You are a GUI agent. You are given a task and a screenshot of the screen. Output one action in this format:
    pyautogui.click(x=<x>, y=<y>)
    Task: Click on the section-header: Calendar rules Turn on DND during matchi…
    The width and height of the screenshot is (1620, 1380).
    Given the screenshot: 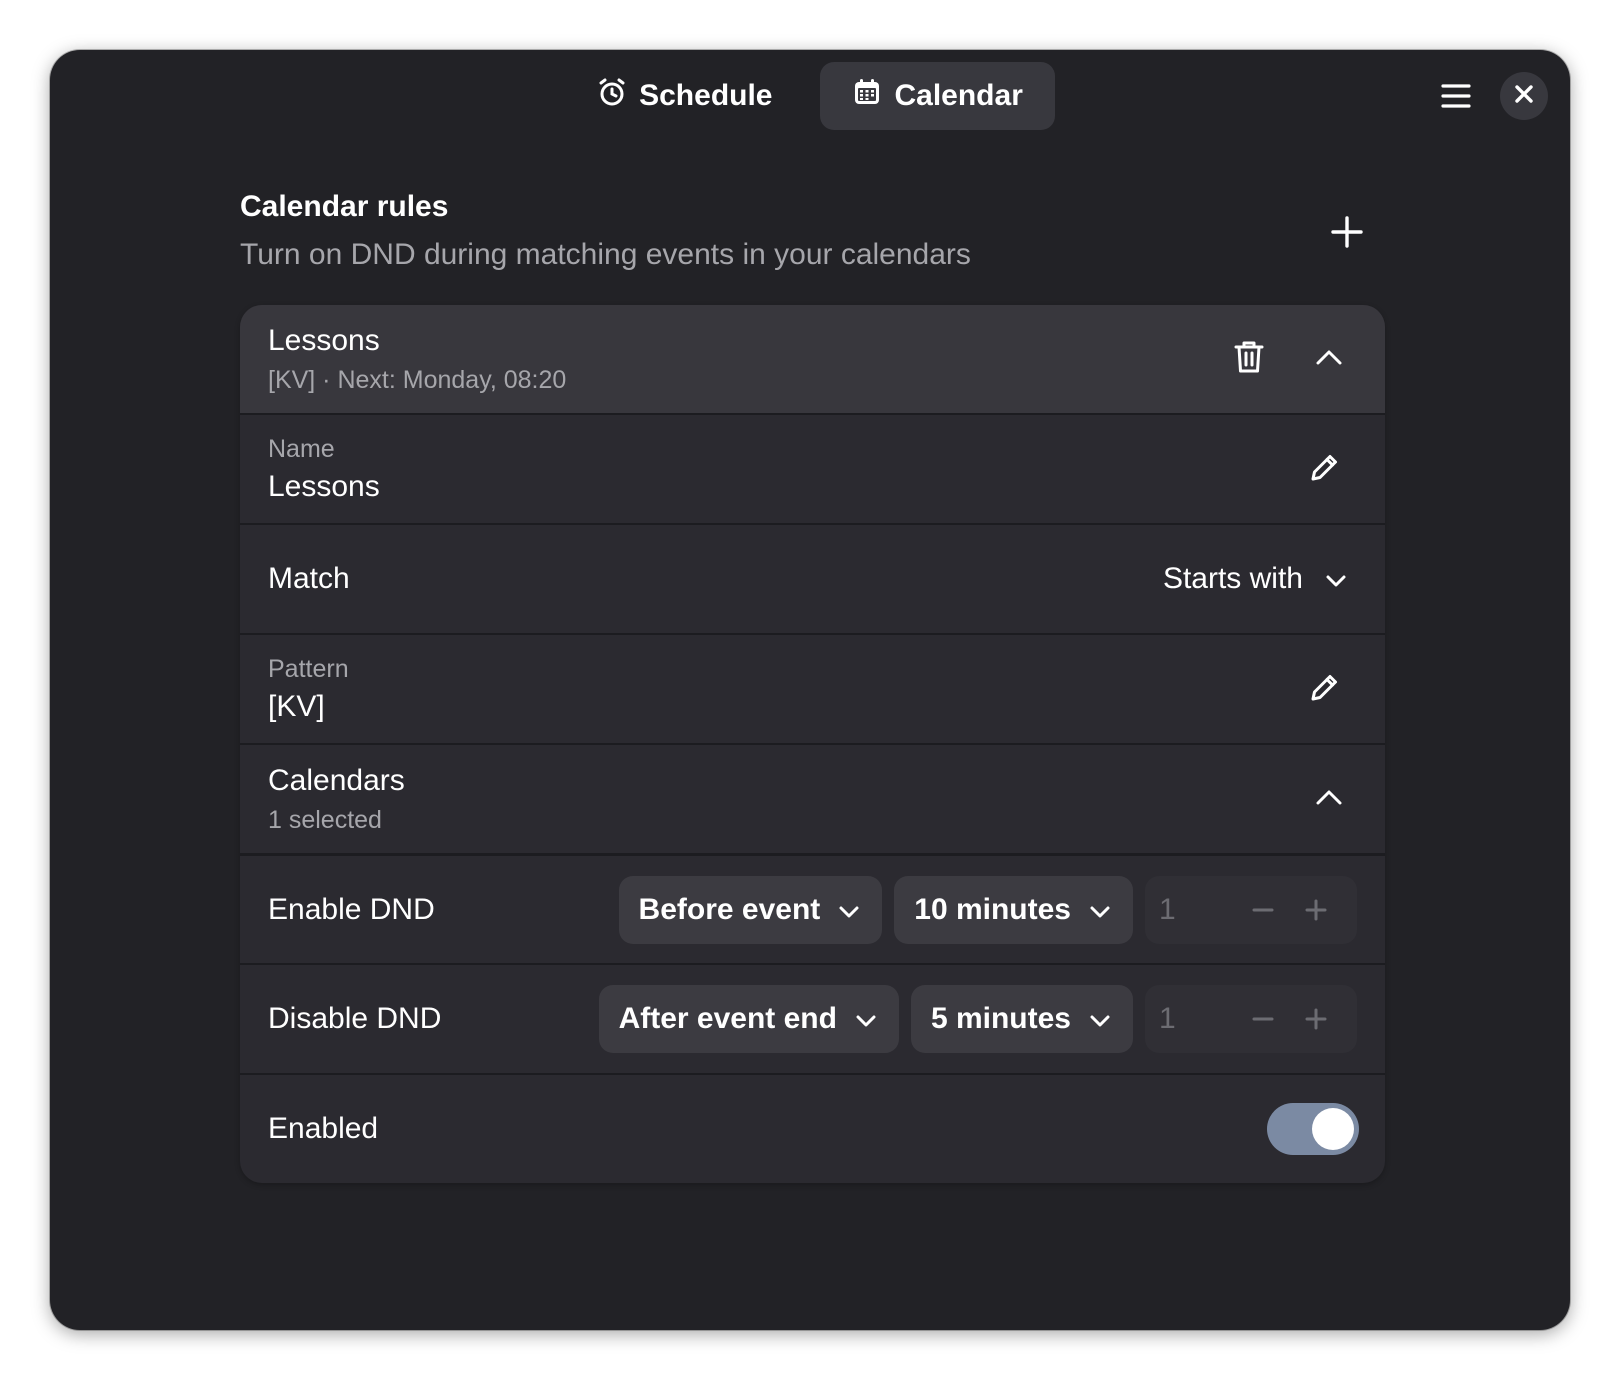 What is the action you would take?
    pyautogui.click(x=812, y=242)
    